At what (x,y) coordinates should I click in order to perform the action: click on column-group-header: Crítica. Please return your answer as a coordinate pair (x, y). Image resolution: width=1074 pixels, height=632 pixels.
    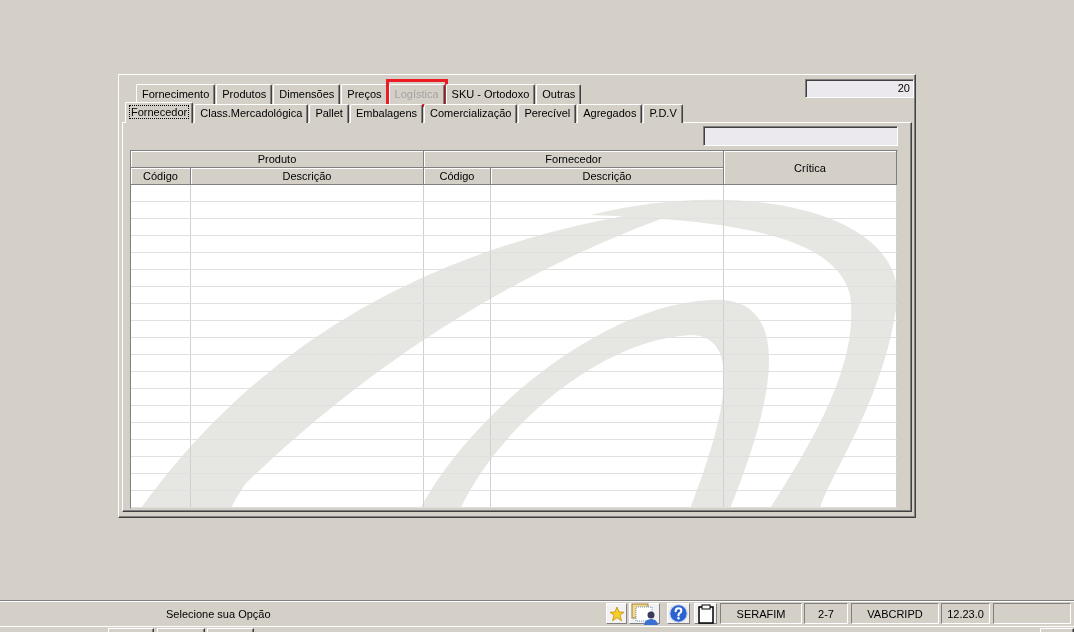
    Looking at the image, I should click on (810, 168).